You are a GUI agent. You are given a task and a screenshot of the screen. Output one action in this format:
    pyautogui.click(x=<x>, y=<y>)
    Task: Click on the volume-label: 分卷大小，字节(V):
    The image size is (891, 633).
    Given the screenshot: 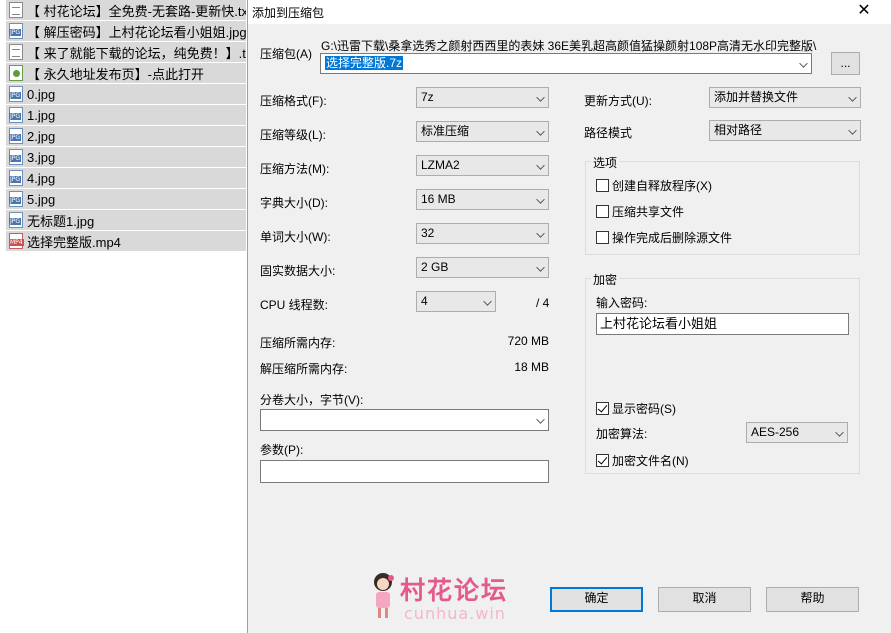 What is the action you would take?
    pyautogui.click(x=312, y=400)
    